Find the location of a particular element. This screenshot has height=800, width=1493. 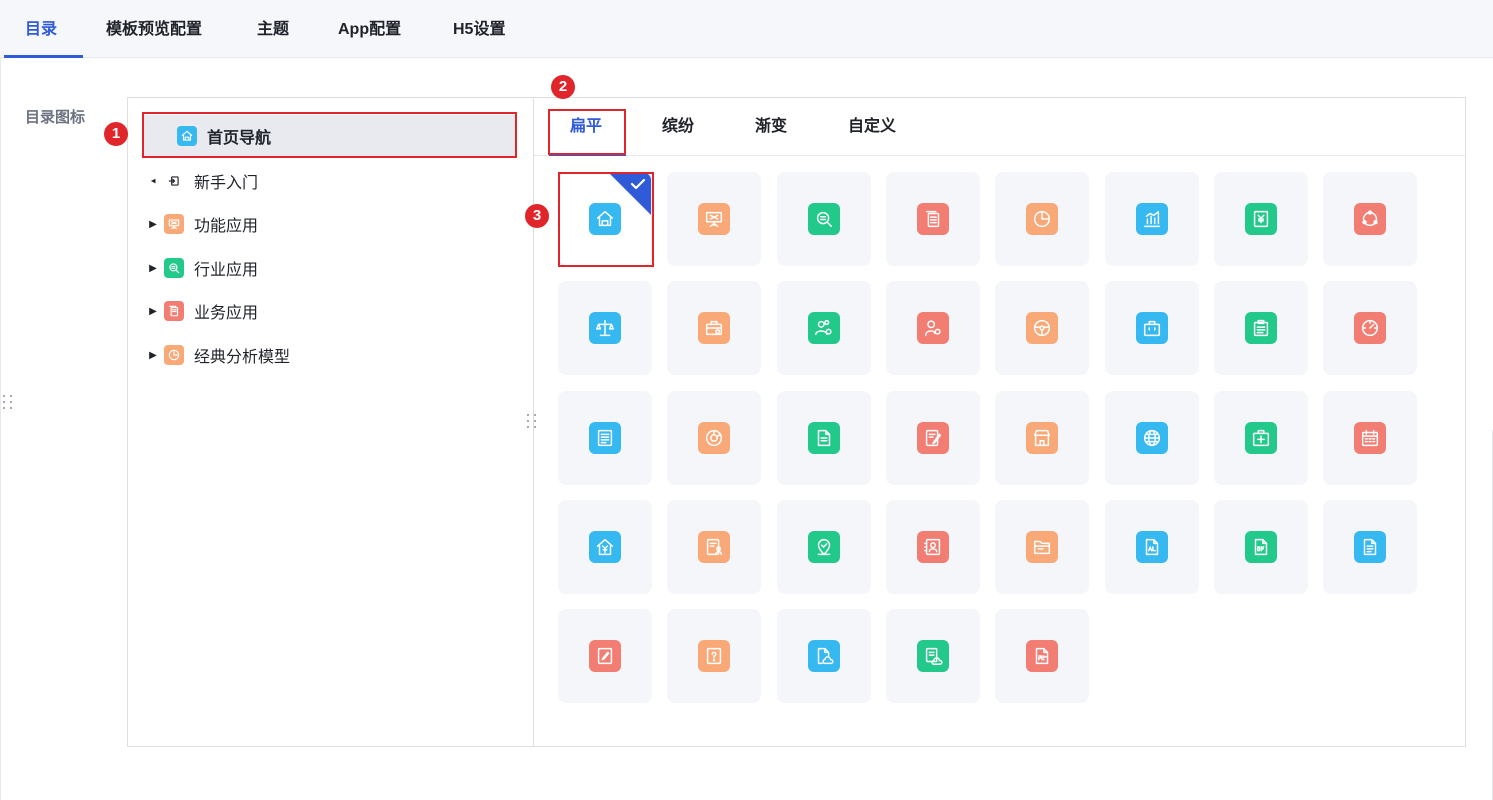

clipboard-icon is located at coordinates (1260, 328).